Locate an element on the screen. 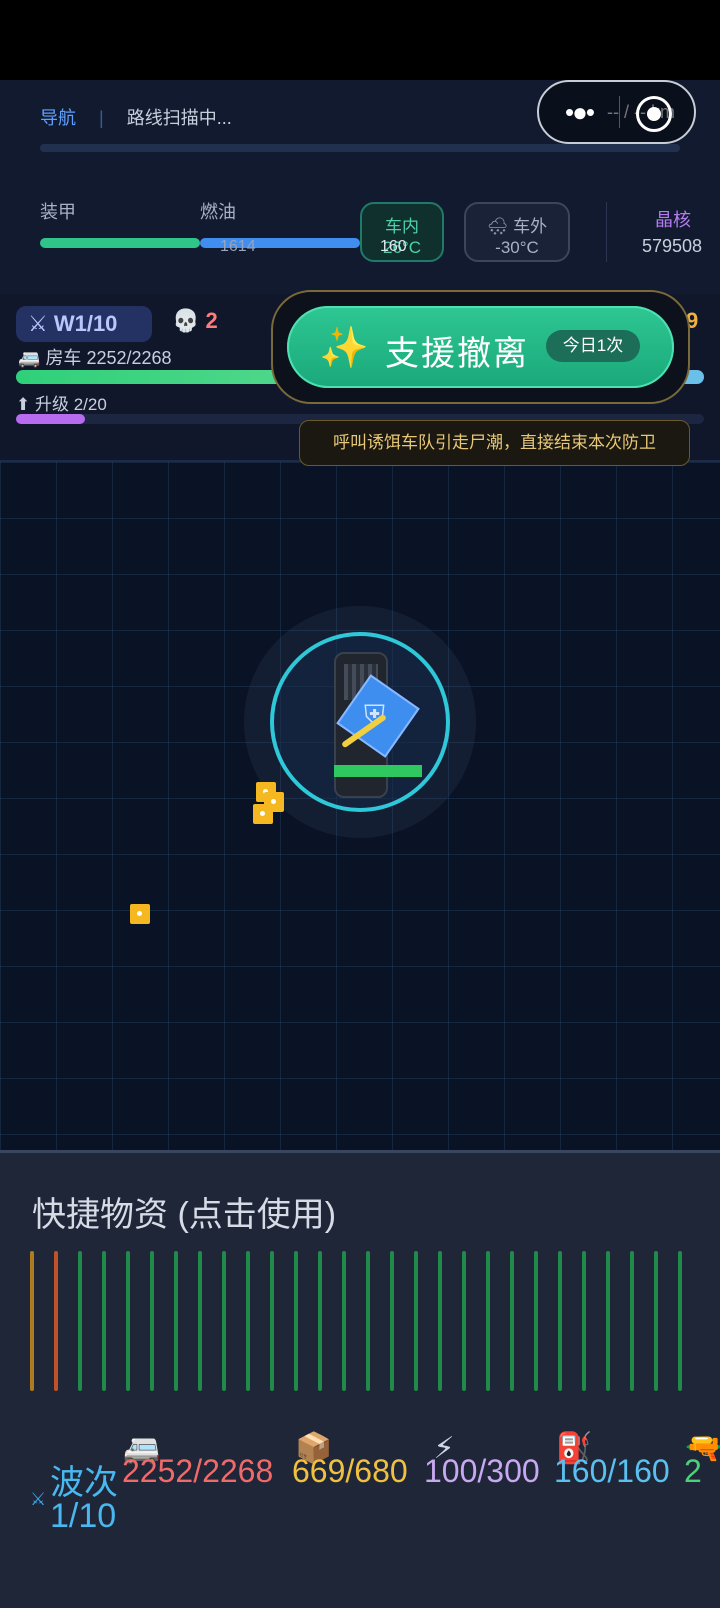 The width and height of the screenshot is (720, 1608). target-icon is located at coordinates (654, 114).